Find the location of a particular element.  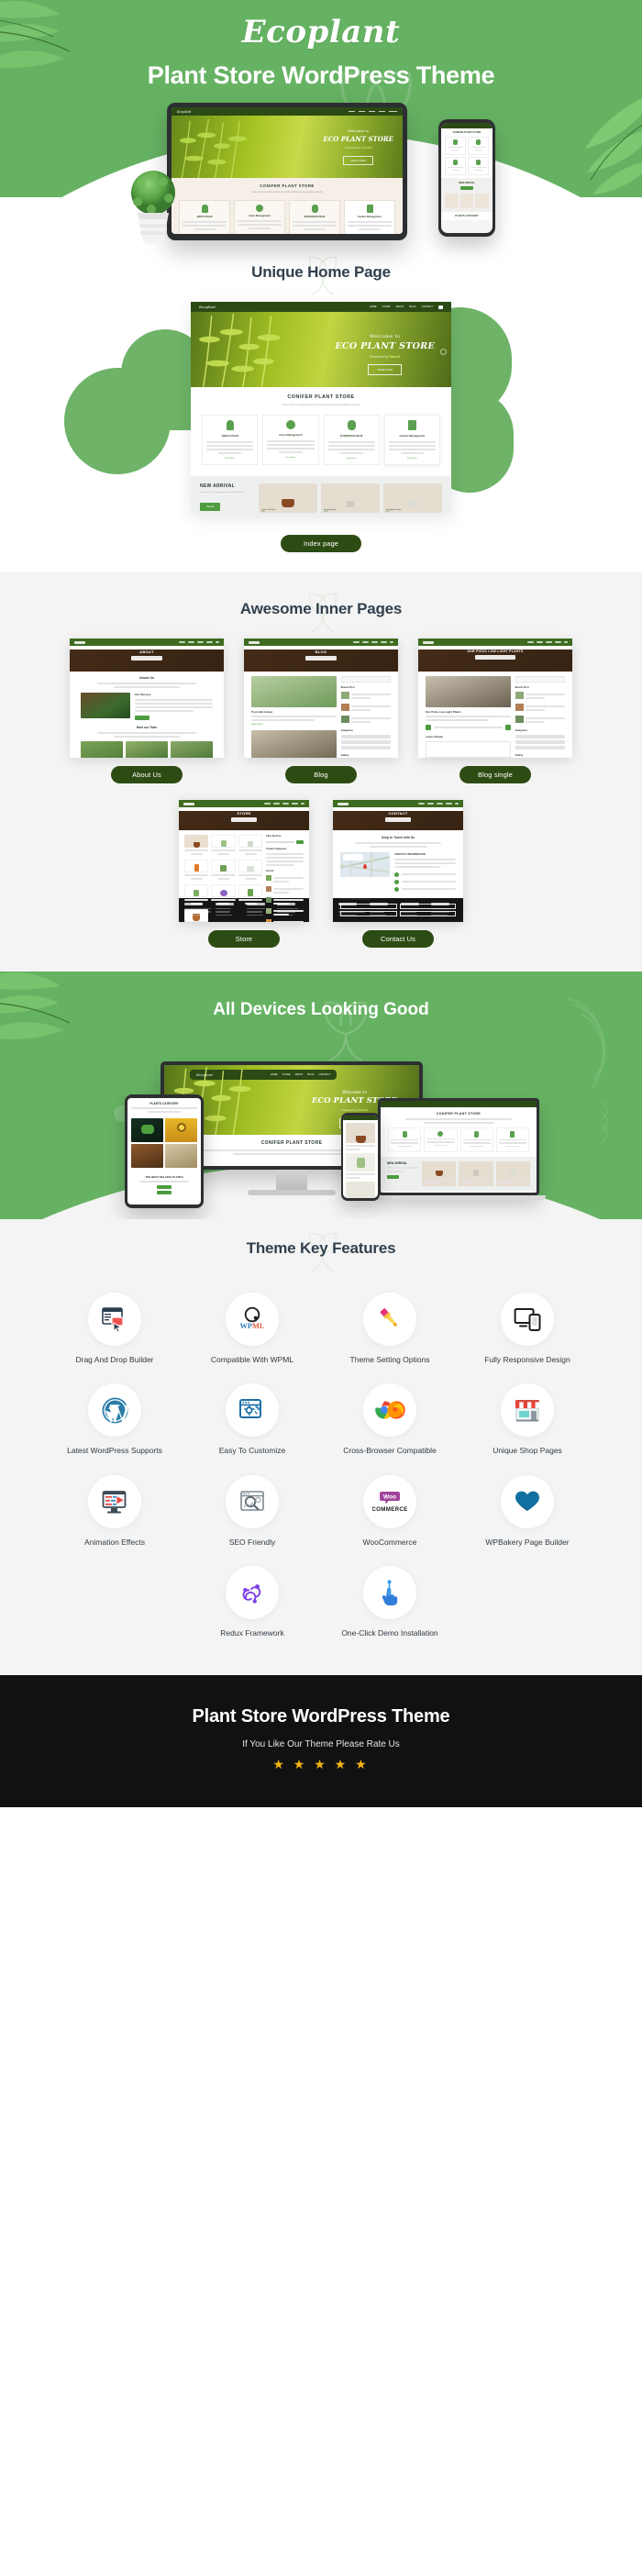

preview-hero-button: SHOP NOW is located at coordinates (385, 369).